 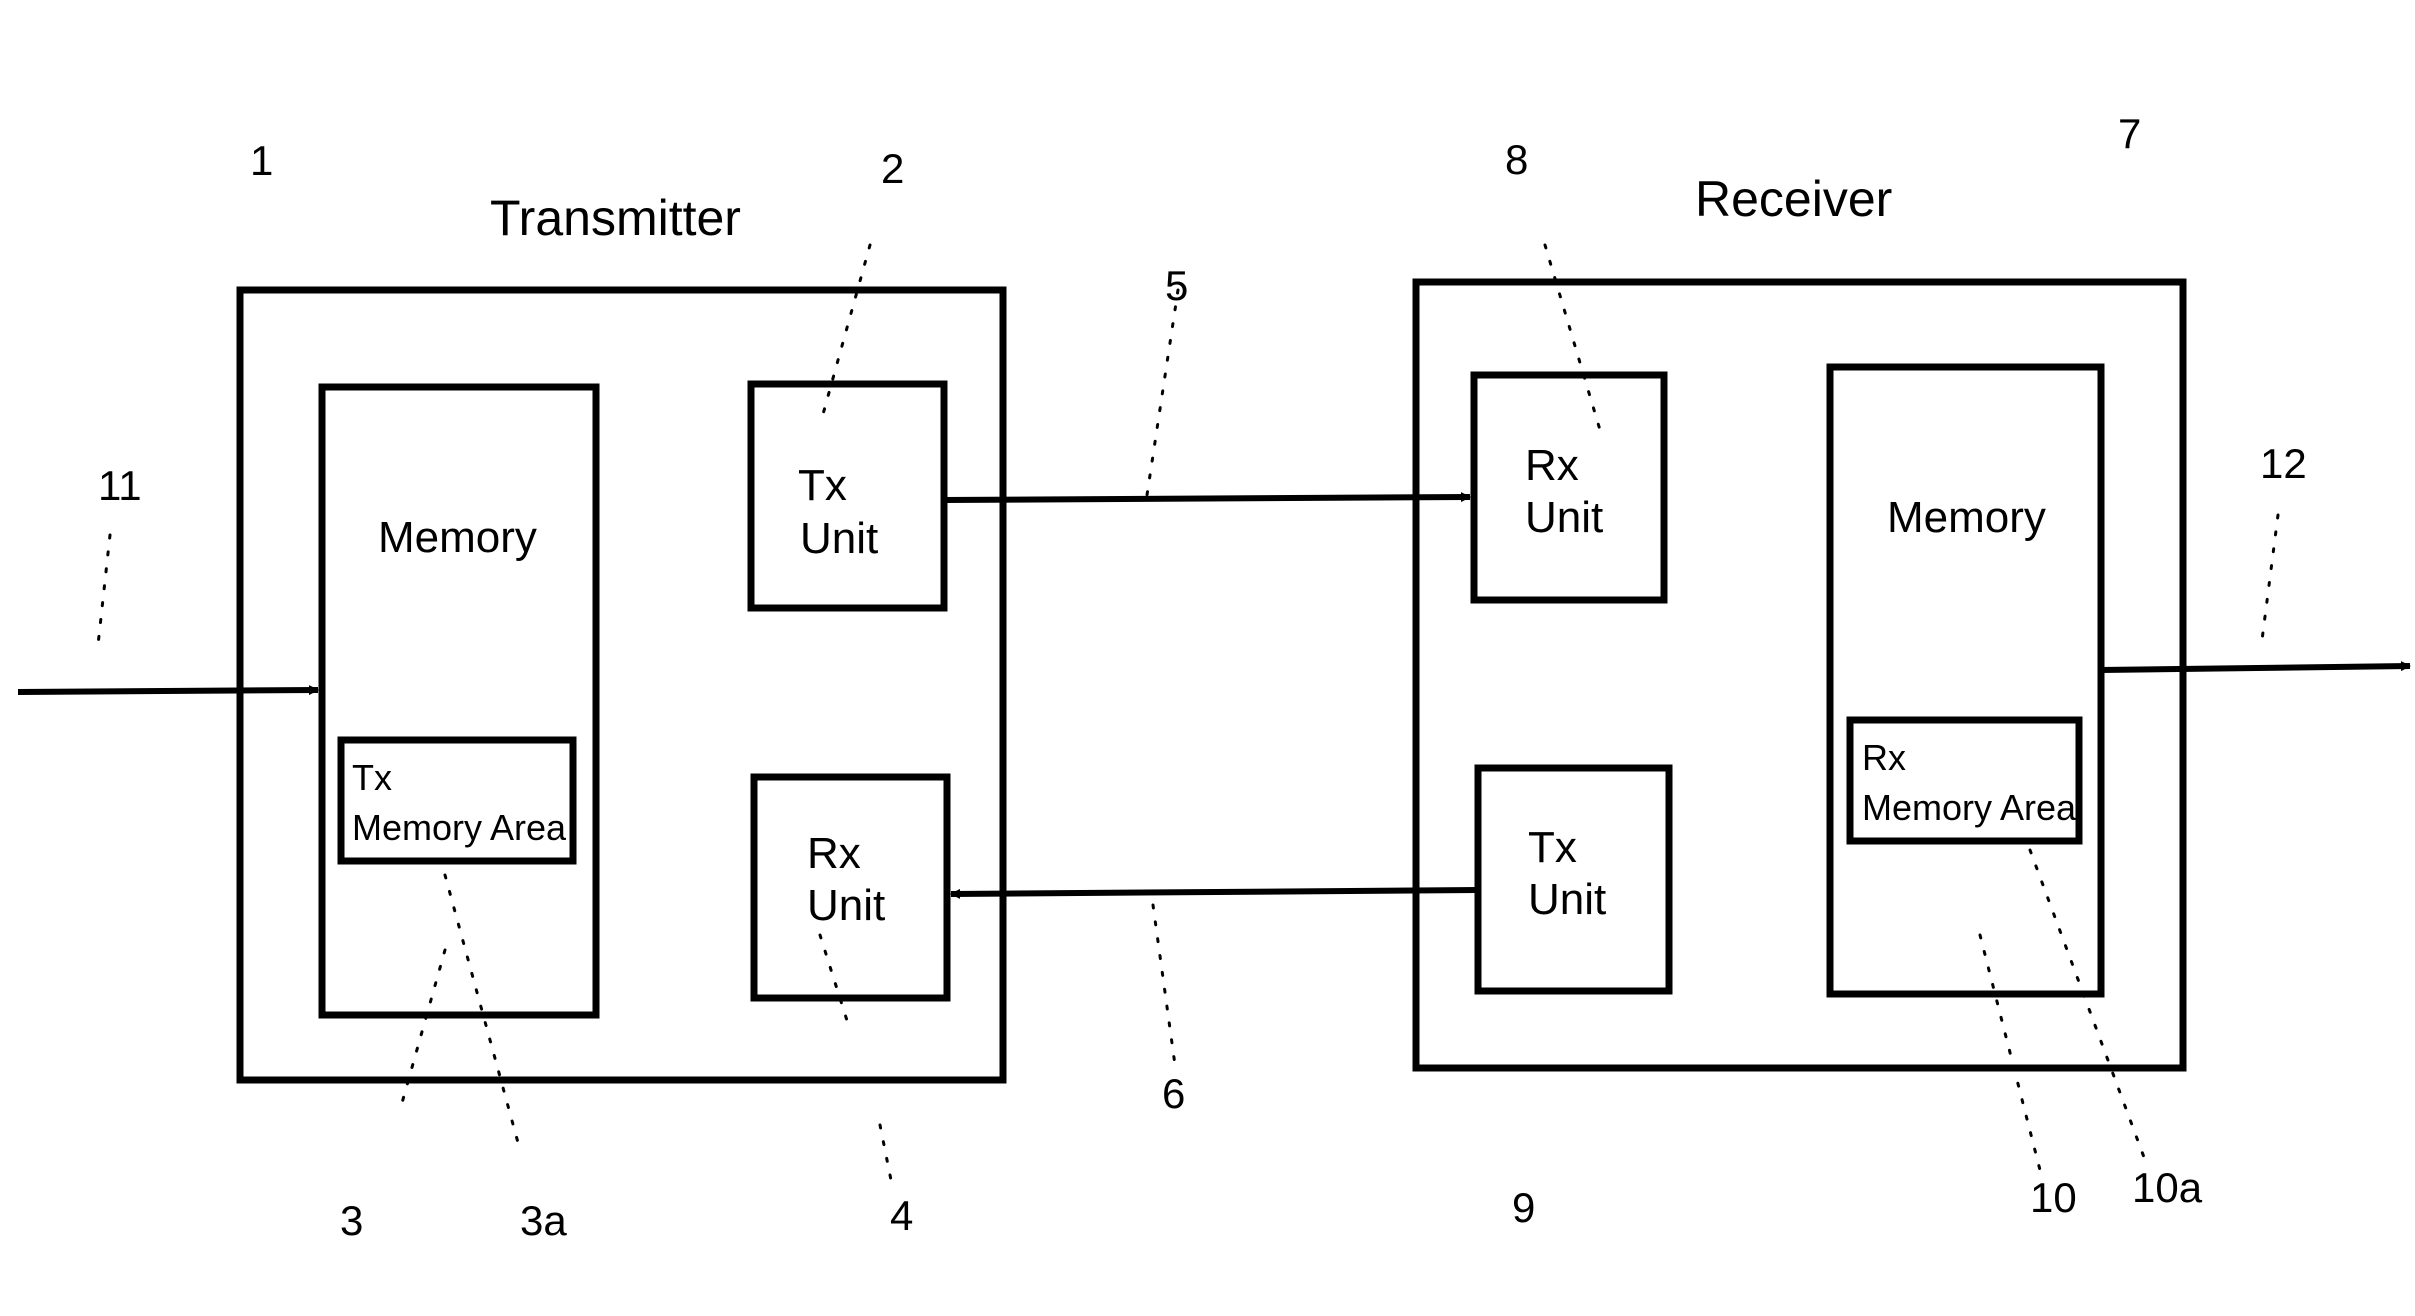 What do you see at coordinates (839, 538) in the screenshot?
I see `transmitter-tx-unit-line2: Unit` at bounding box center [839, 538].